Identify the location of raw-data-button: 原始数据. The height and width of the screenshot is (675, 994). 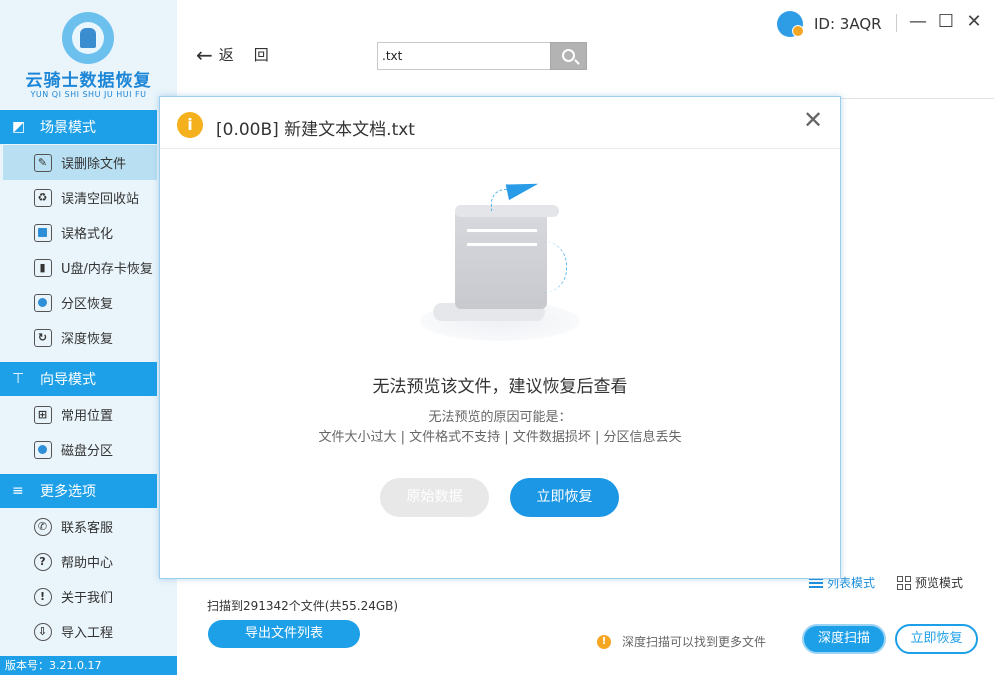
(434, 497).